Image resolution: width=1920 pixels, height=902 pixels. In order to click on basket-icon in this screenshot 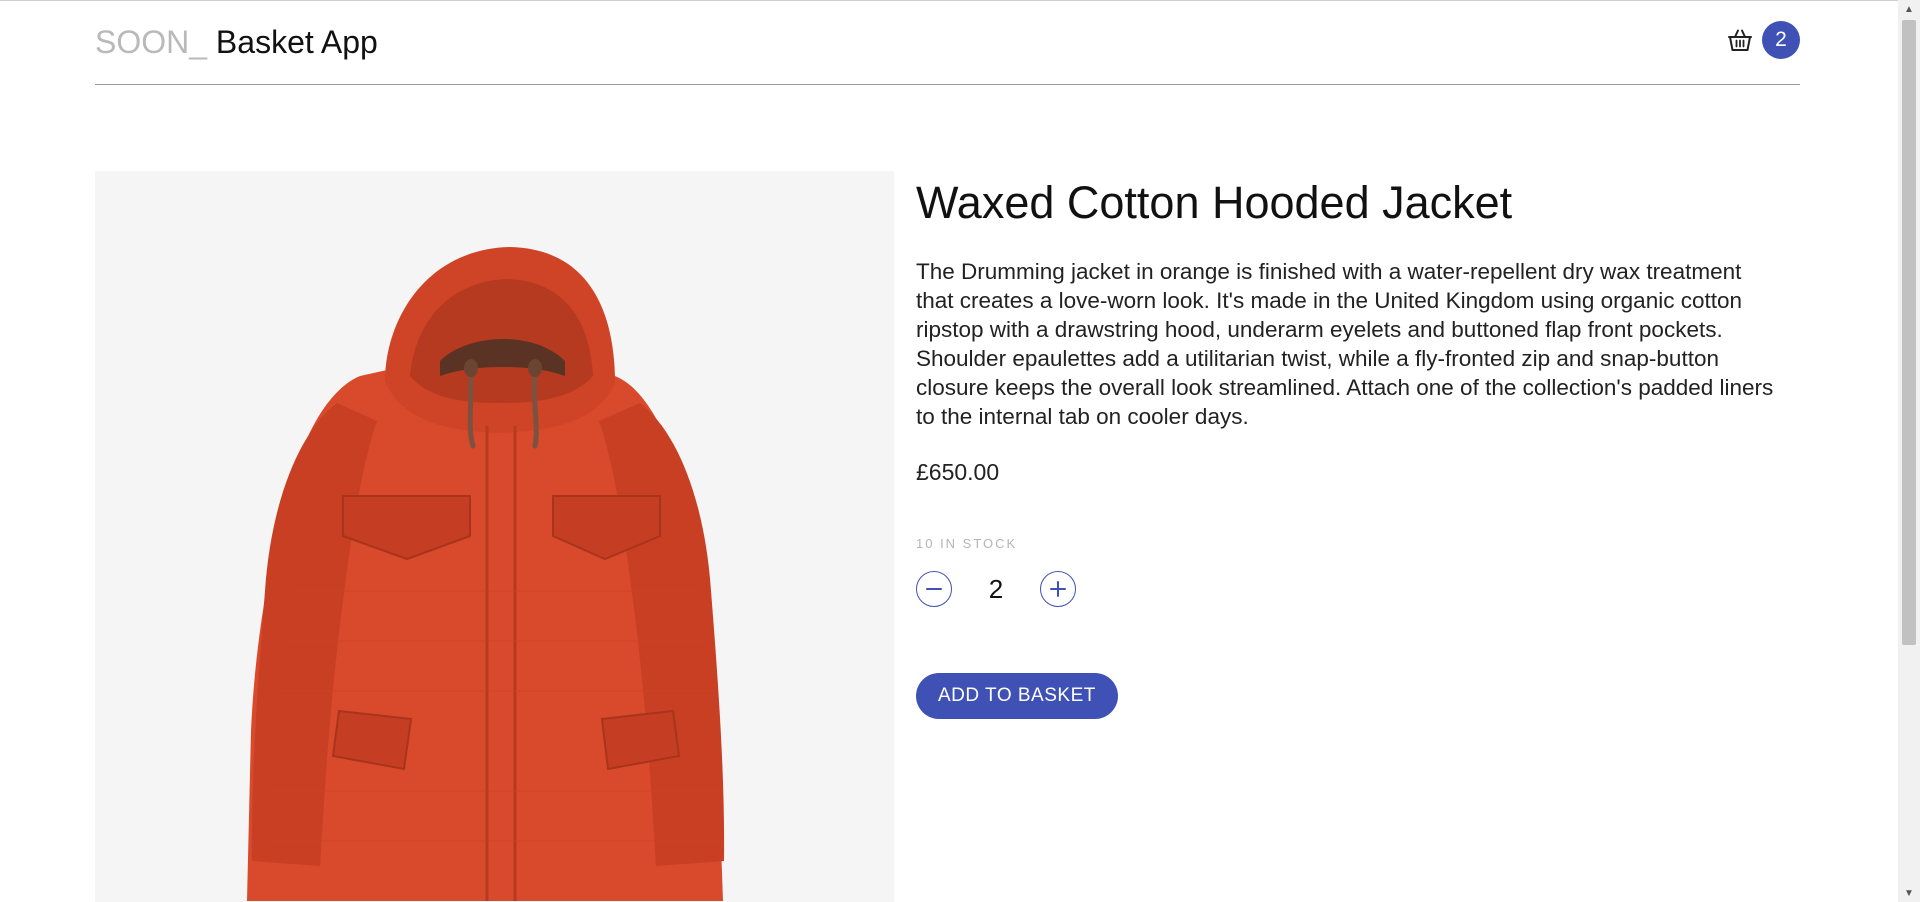, I will do `click(1740, 40)`.